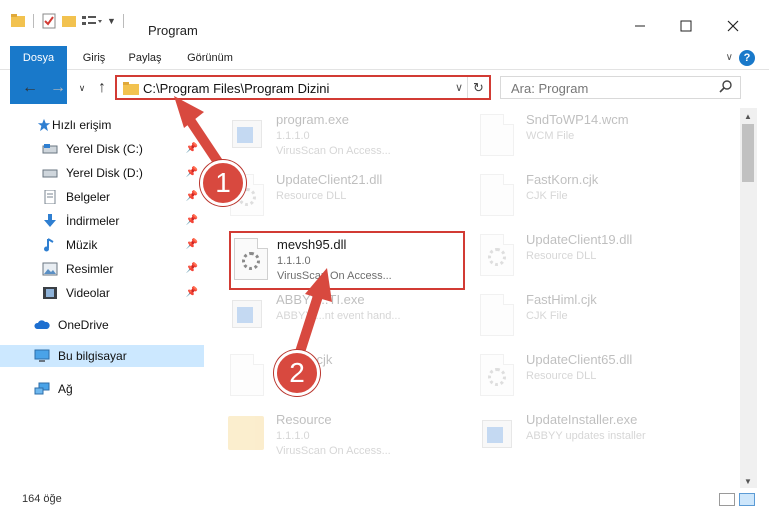 The width and height of the screenshot is (769, 519). Describe the element at coordinates (737, 499) in the screenshot. I see `view-switcher` at that location.